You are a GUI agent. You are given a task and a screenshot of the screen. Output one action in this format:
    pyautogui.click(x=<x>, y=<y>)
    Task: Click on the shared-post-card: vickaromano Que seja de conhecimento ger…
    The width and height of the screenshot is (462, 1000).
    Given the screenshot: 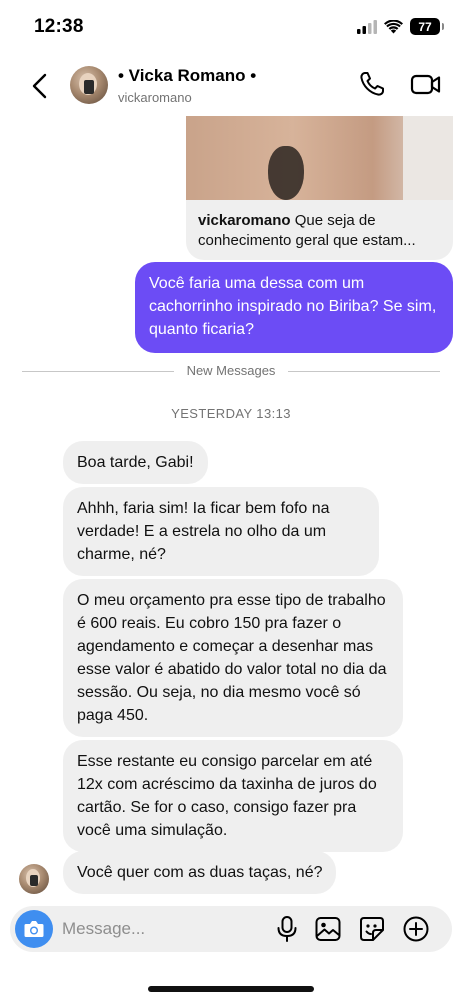 What is the action you would take?
    pyautogui.click(x=319, y=188)
    